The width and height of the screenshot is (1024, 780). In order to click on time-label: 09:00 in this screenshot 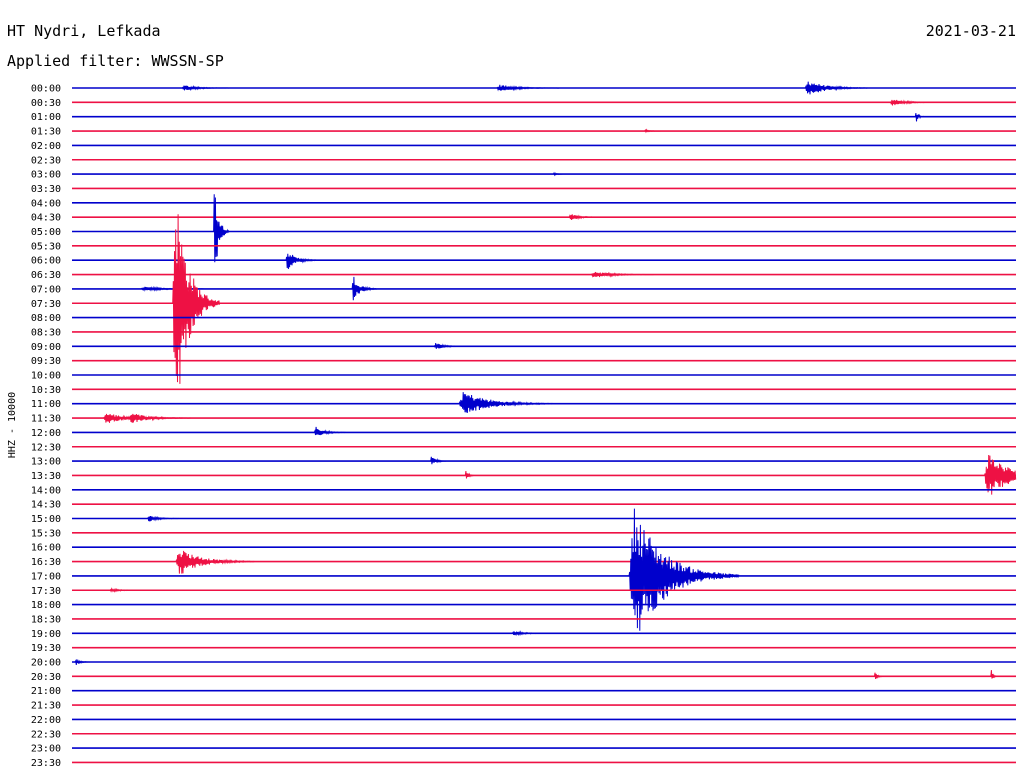, I will do `click(46, 347)`.